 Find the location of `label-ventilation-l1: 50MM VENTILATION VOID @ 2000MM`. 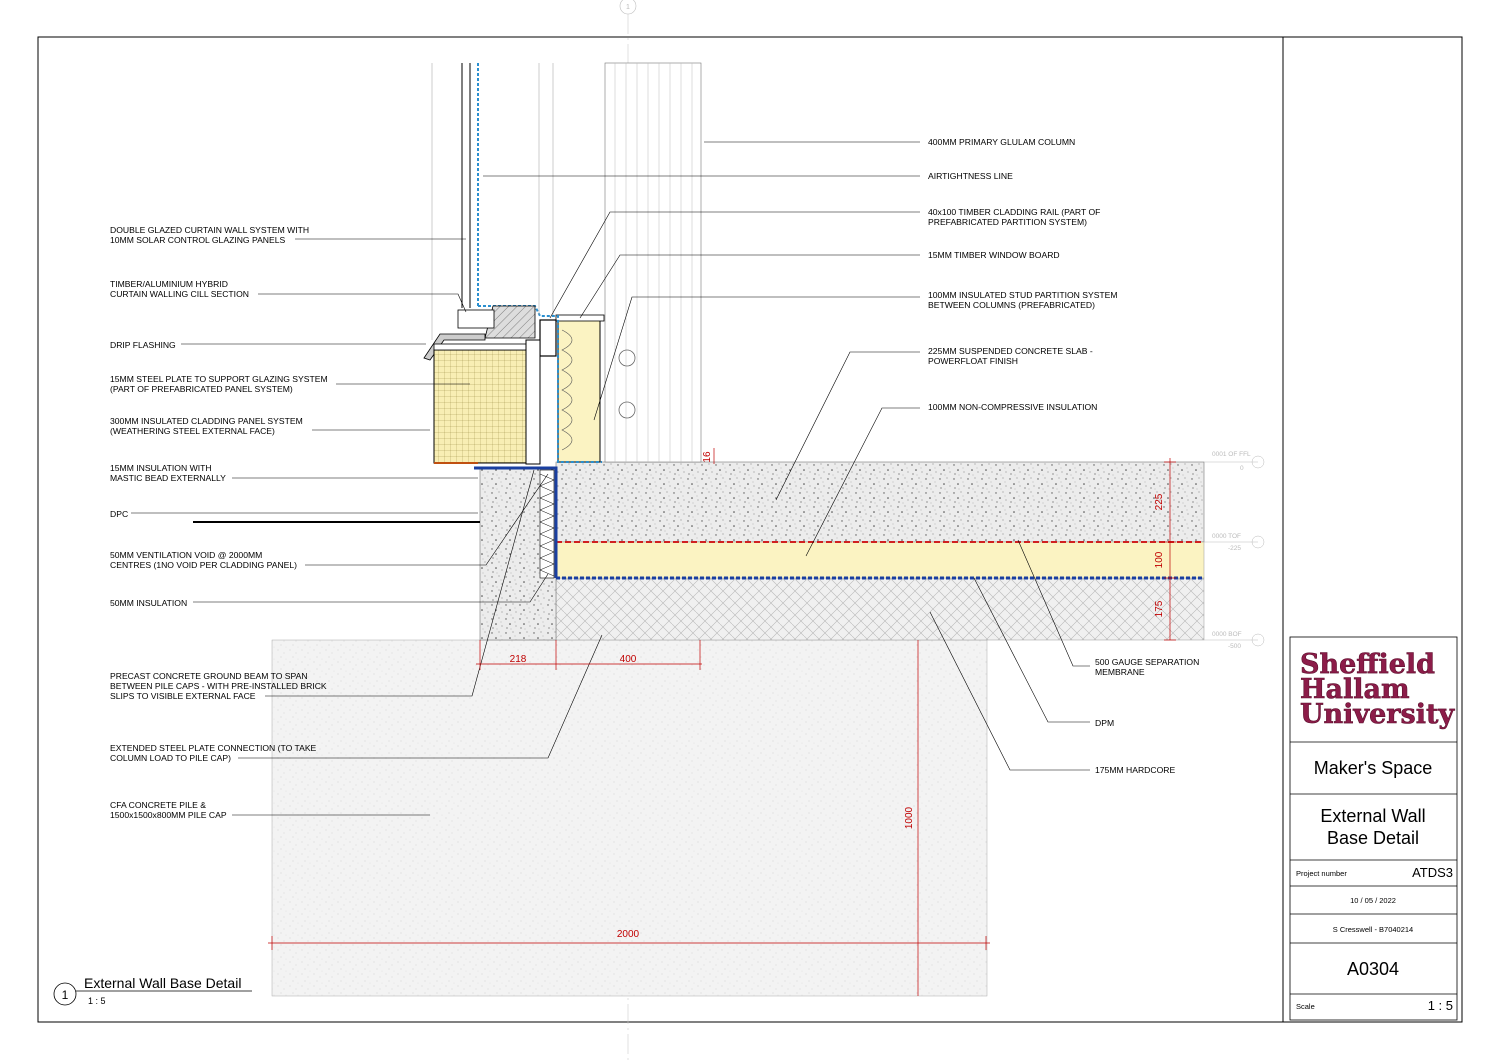

label-ventilation-l1: 50MM VENTILATION VOID @ 2000MM is located at coordinates (186, 555).